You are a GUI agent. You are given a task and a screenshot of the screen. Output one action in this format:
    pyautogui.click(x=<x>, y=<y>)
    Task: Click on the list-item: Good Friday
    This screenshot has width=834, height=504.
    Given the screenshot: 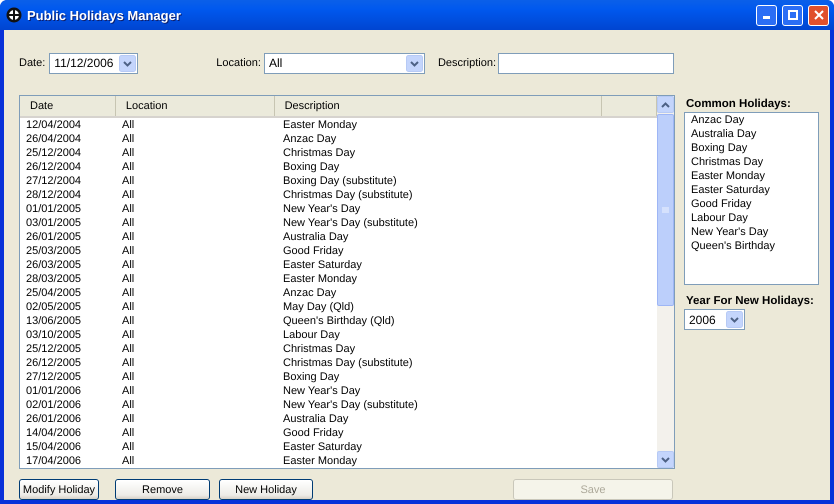 What is the action you would take?
    pyautogui.click(x=754, y=205)
    